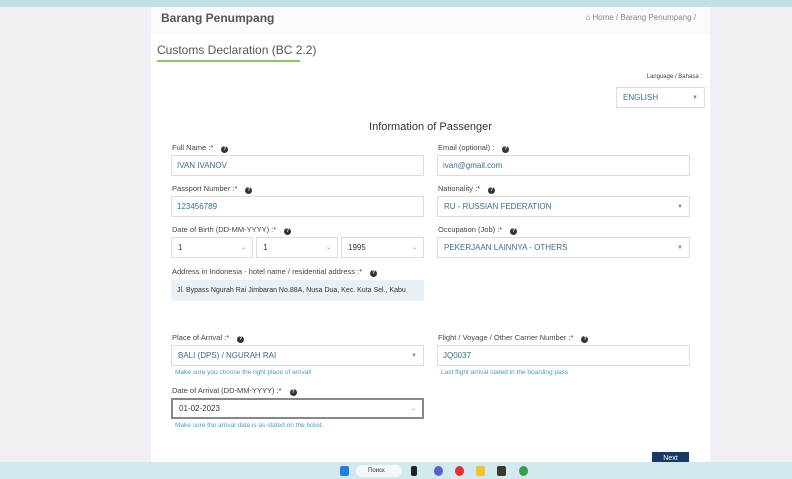  What do you see at coordinates (297, 408) in the screenshot?
I see `date-arrival-select: 01-02-2023 ⌄` at bounding box center [297, 408].